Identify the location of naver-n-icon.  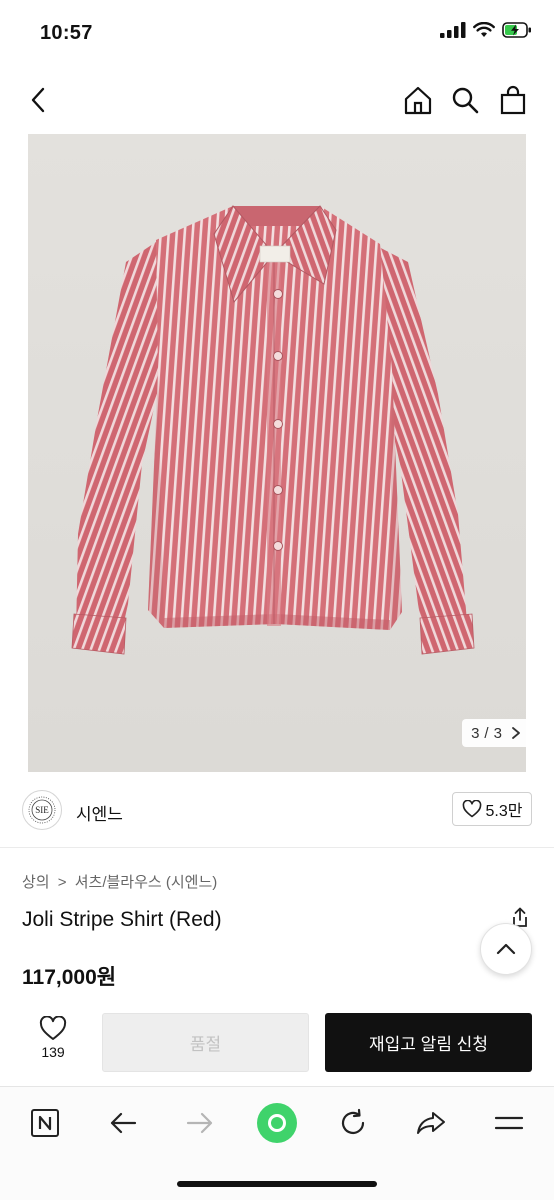
(45, 1123).